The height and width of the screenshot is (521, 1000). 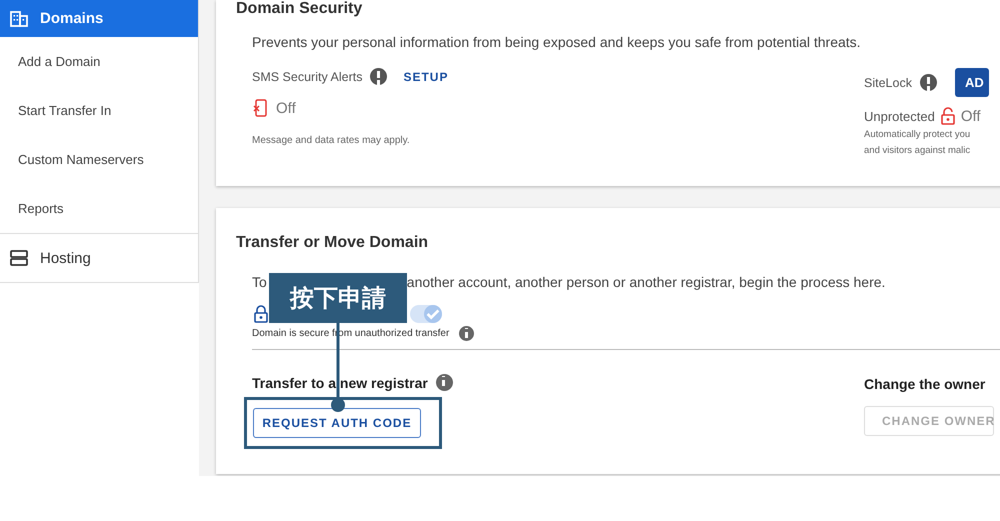 I want to click on building-icon, so click(x=19, y=18).